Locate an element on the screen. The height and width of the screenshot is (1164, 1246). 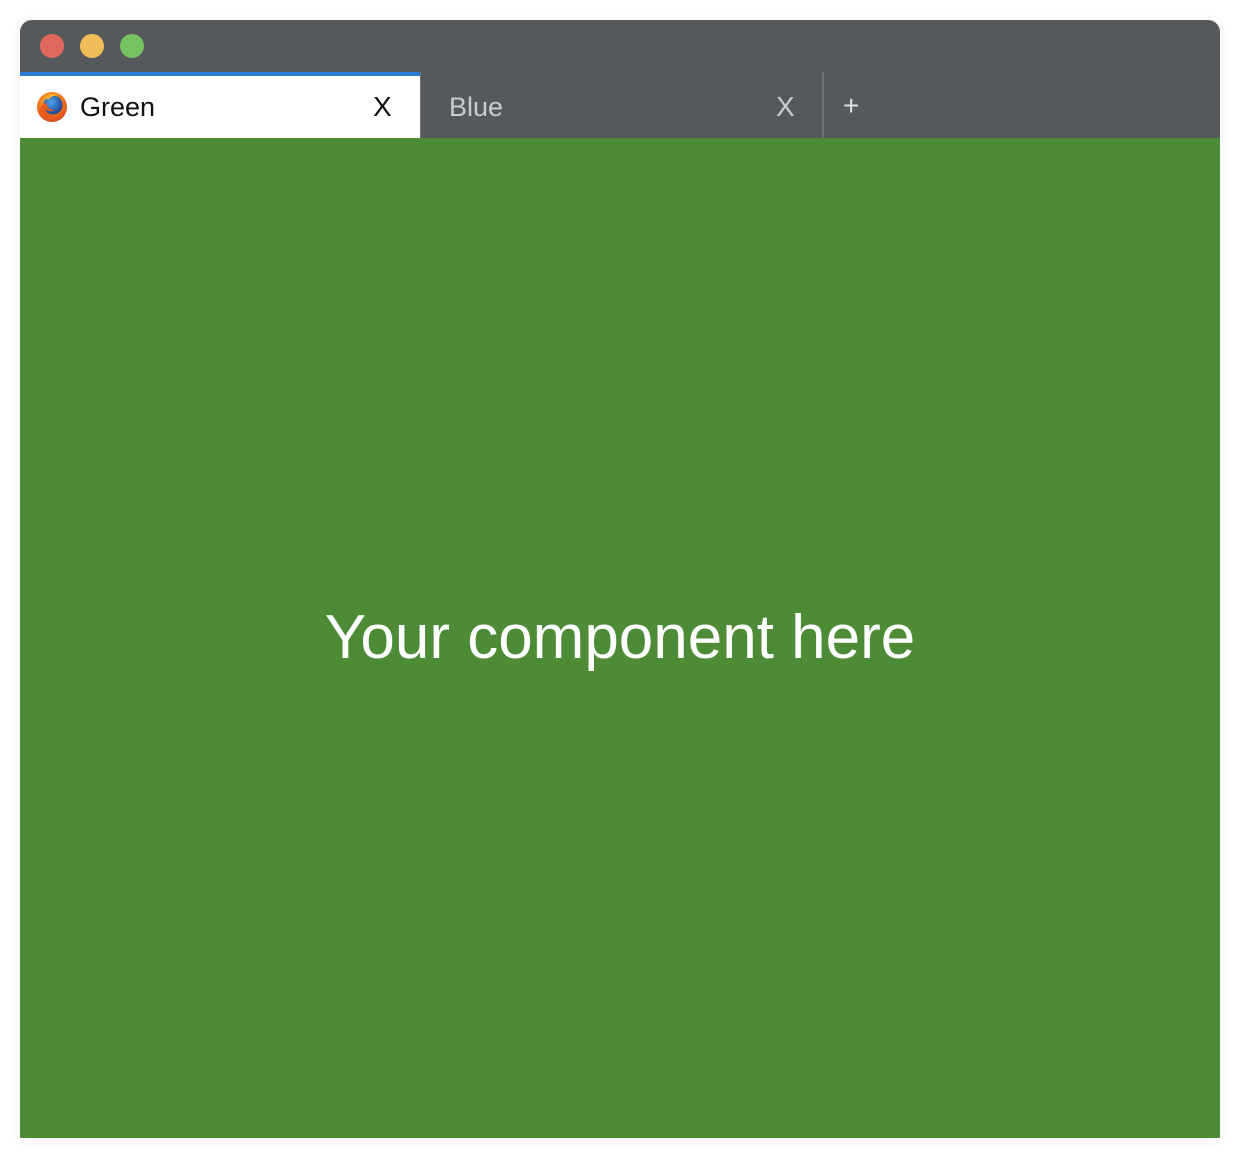
tab-blue: Blue X is located at coordinates (621, 105).